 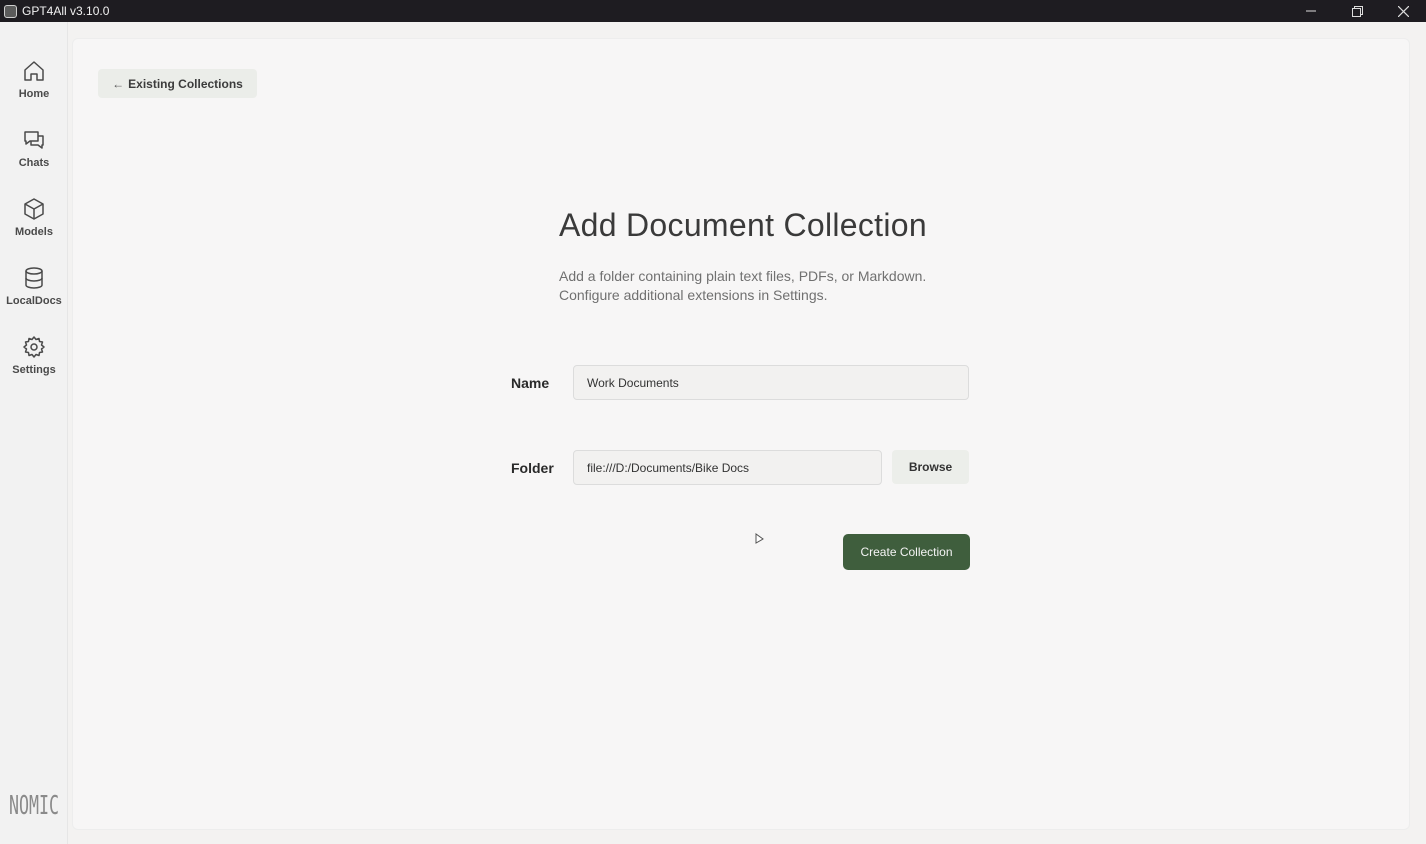 What do you see at coordinates (743, 225) in the screenshot?
I see `page-title: Add Document Collection` at bounding box center [743, 225].